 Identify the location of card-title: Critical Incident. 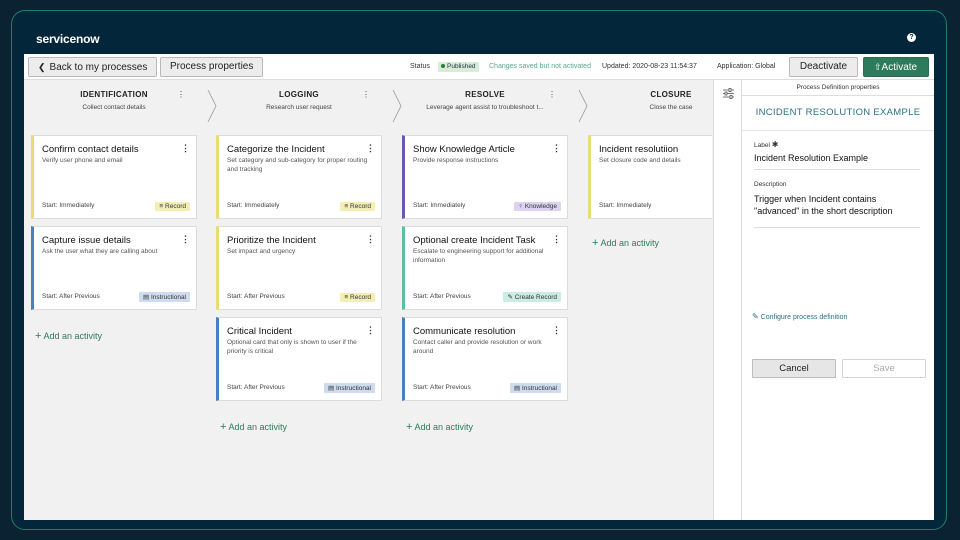
(259, 331).